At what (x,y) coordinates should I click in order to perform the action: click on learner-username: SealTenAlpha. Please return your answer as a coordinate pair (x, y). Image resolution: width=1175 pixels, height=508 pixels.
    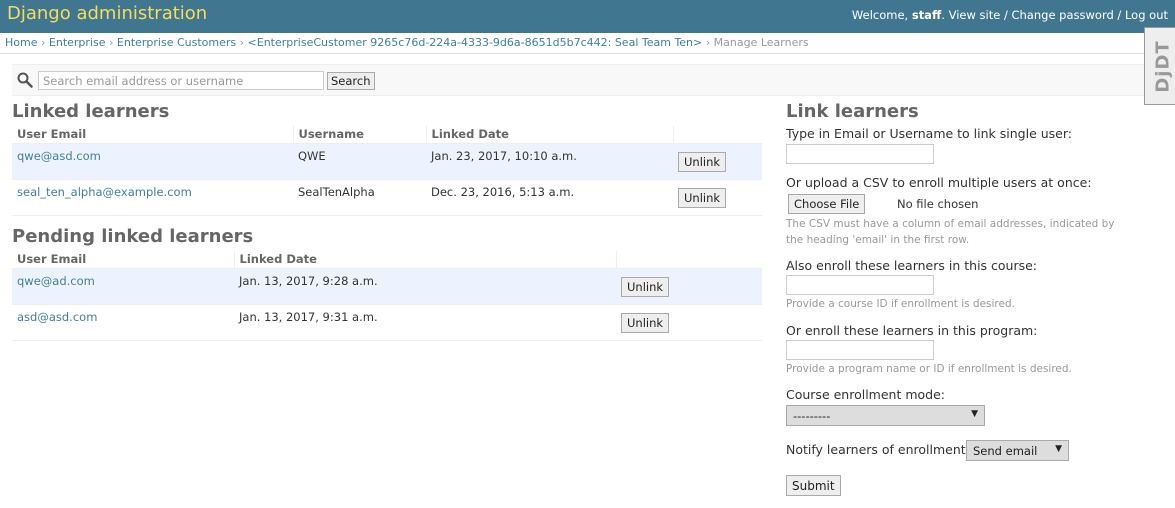
    Looking at the image, I should click on (359, 197).